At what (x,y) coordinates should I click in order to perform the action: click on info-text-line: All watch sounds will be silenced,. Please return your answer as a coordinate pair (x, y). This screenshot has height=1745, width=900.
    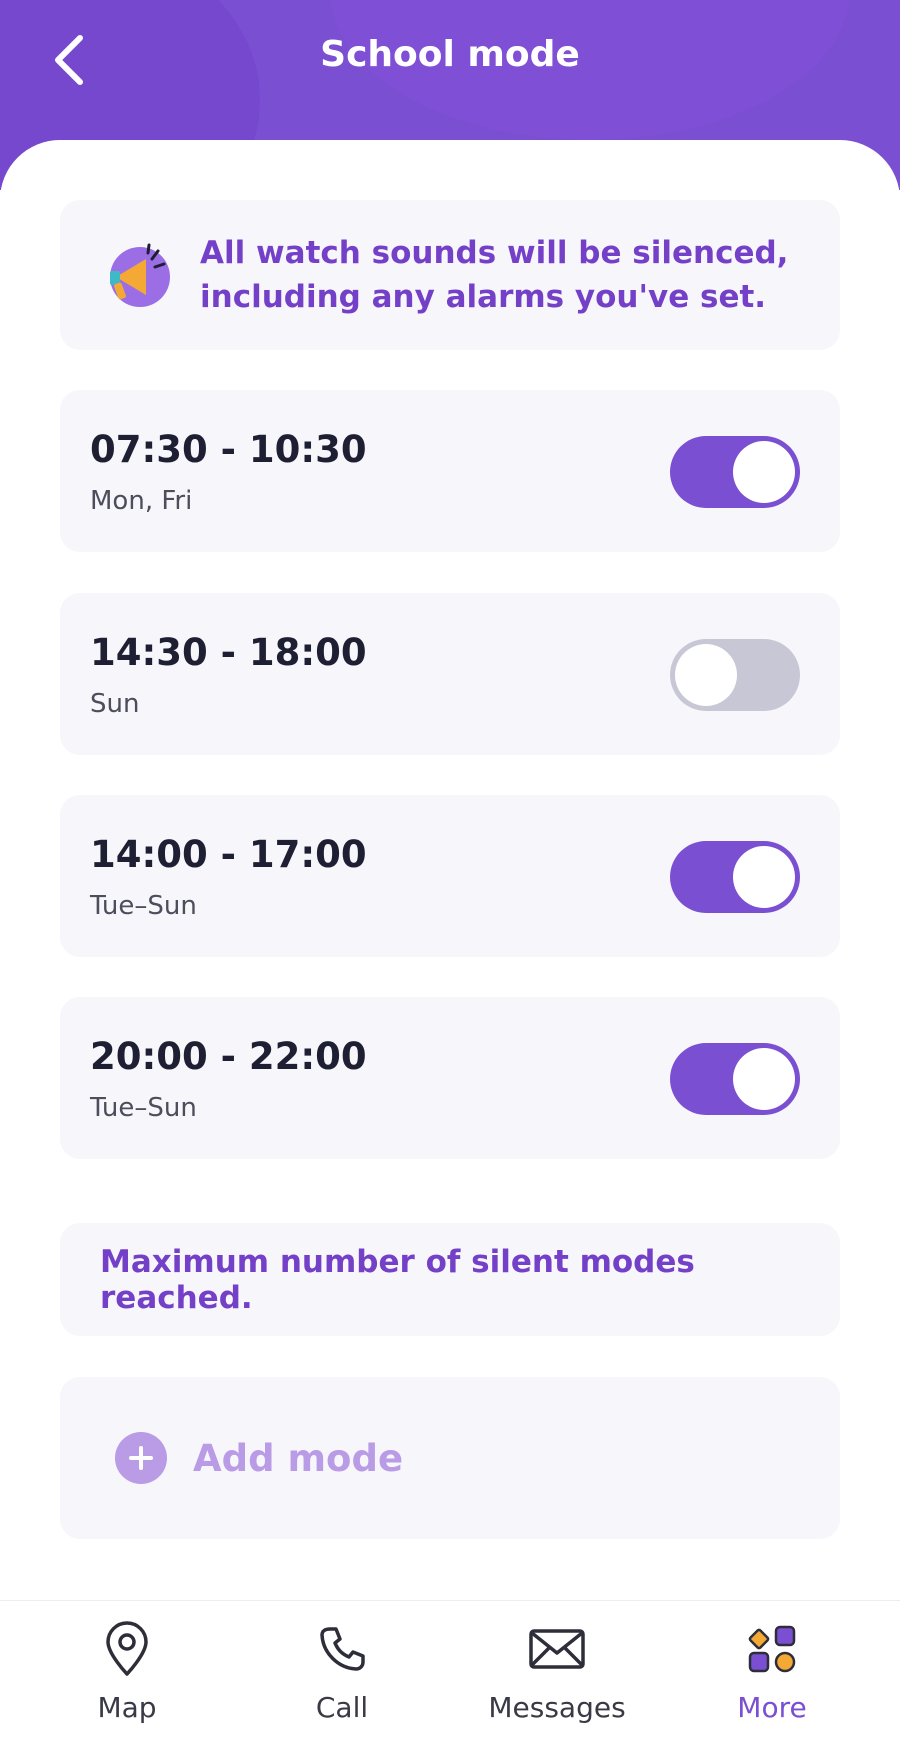
    Looking at the image, I should click on (494, 253).